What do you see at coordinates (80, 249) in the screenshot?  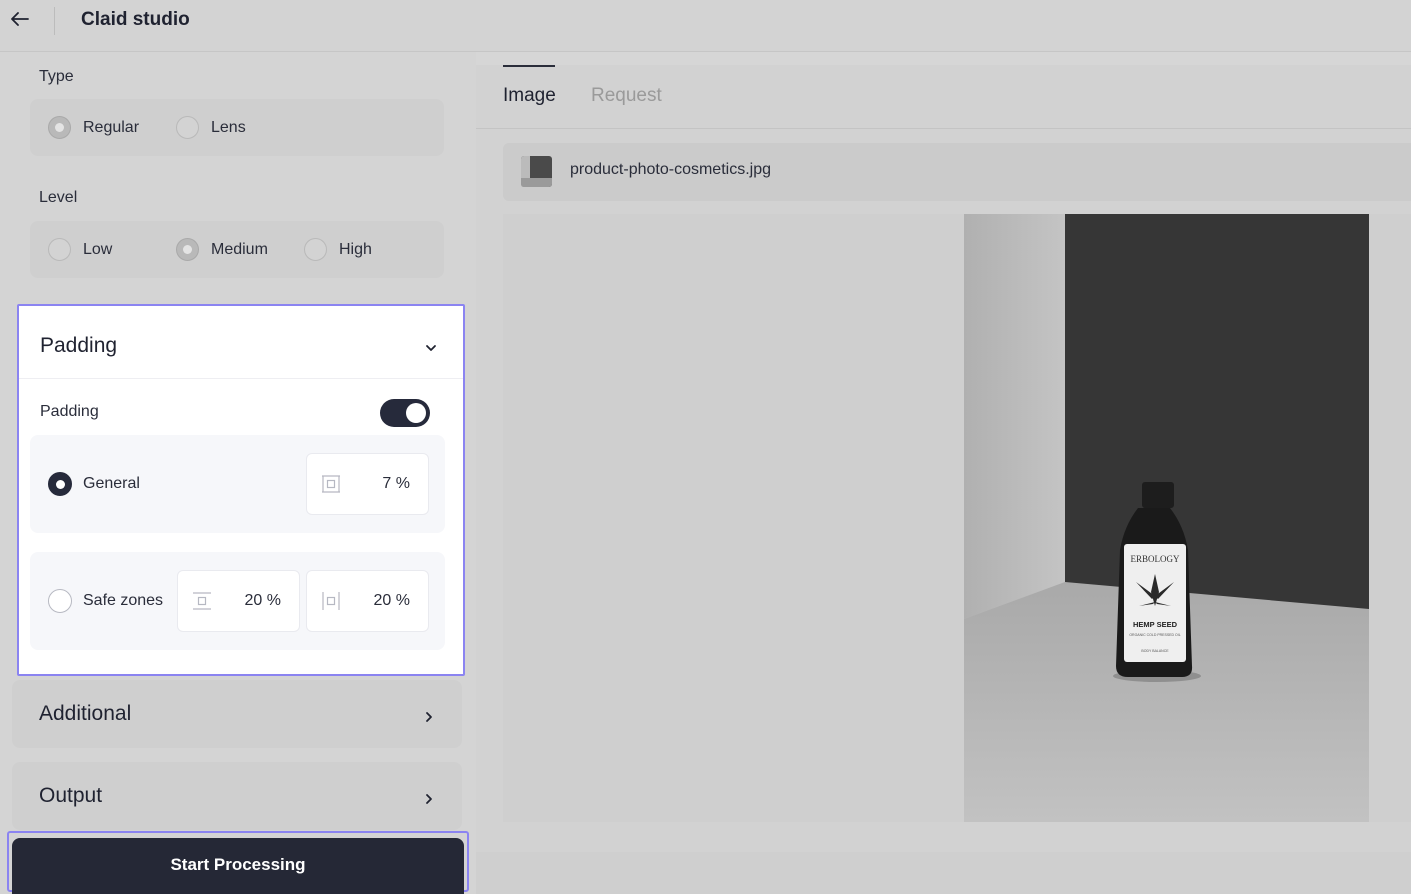 I see `level-option-low: Low` at bounding box center [80, 249].